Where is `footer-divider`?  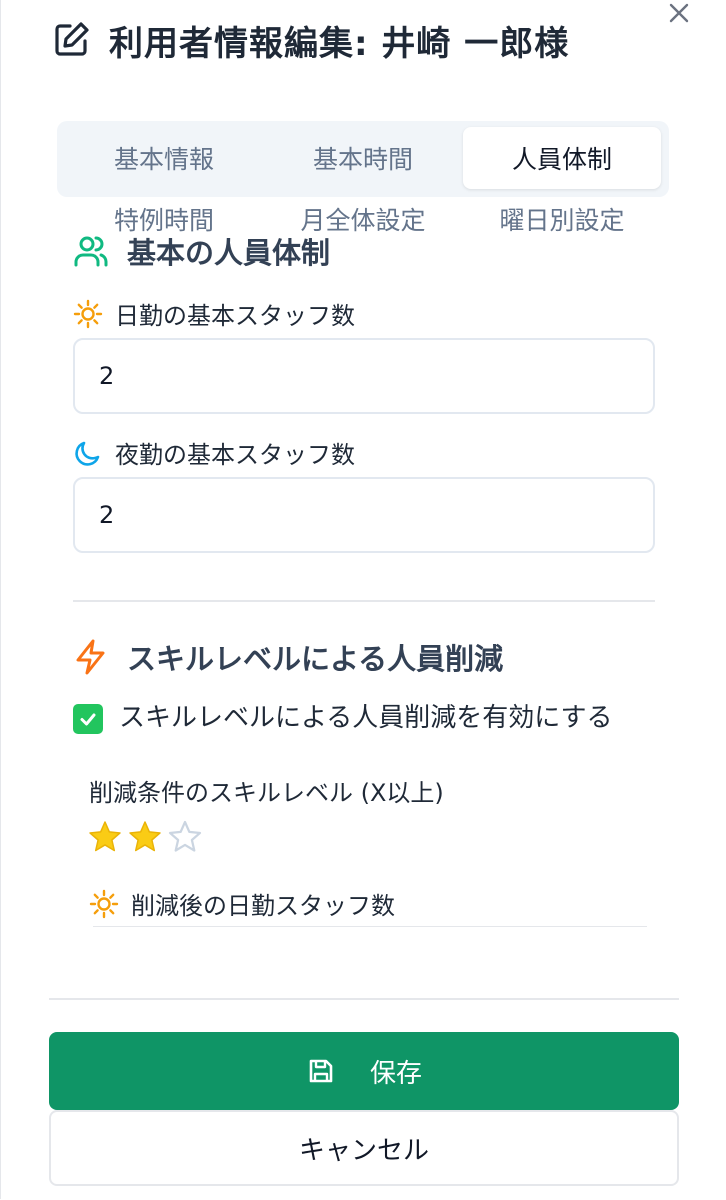
footer-divider is located at coordinates (364, 999).